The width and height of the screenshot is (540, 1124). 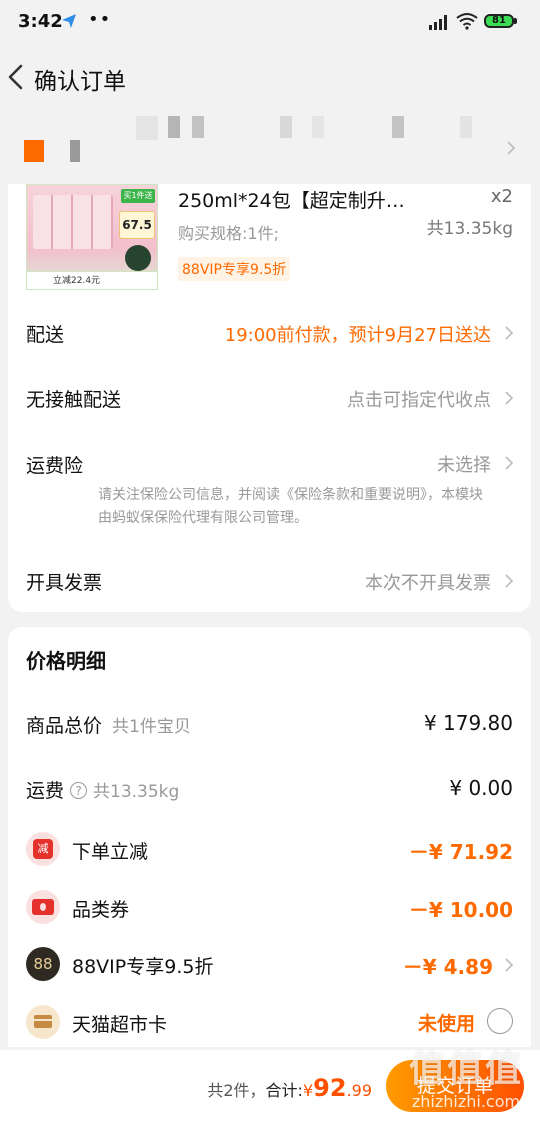 I want to click on signal-icon, so click(x=438, y=22).